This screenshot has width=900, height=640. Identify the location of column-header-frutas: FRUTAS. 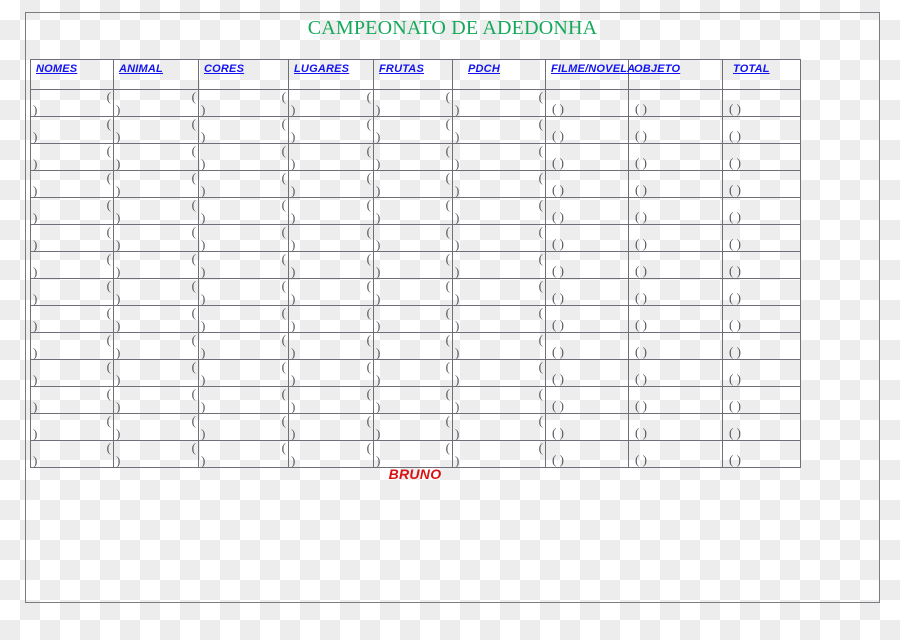
(413, 74).